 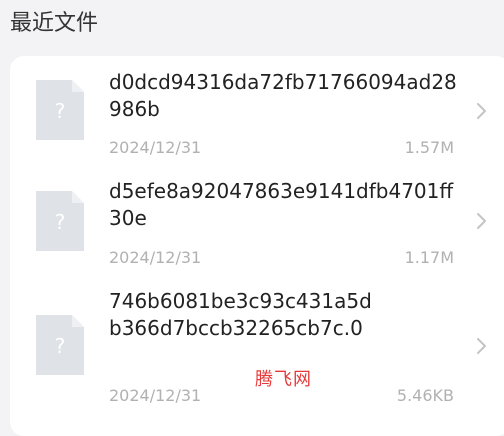 What do you see at coordinates (54, 23) in the screenshot?
I see `section-title: 最近文件` at bounding box center [54, 23].